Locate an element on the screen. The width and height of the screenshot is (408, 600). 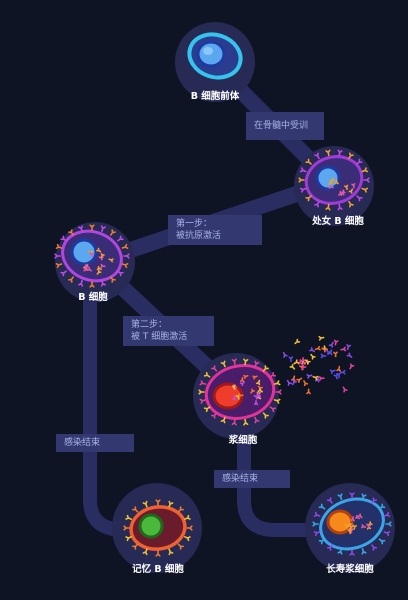
step-two-t-cell: 第二步： 被 T 细胞激活 is located at coordinates (168, 331).